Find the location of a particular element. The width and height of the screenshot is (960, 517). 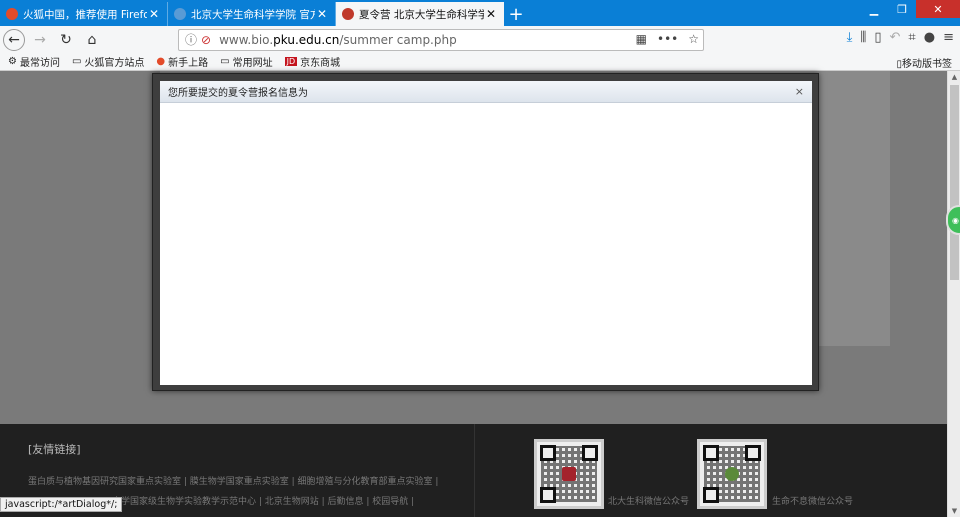

tracking-blocked-icon: ⊘ is located at coordinates (206, 40).